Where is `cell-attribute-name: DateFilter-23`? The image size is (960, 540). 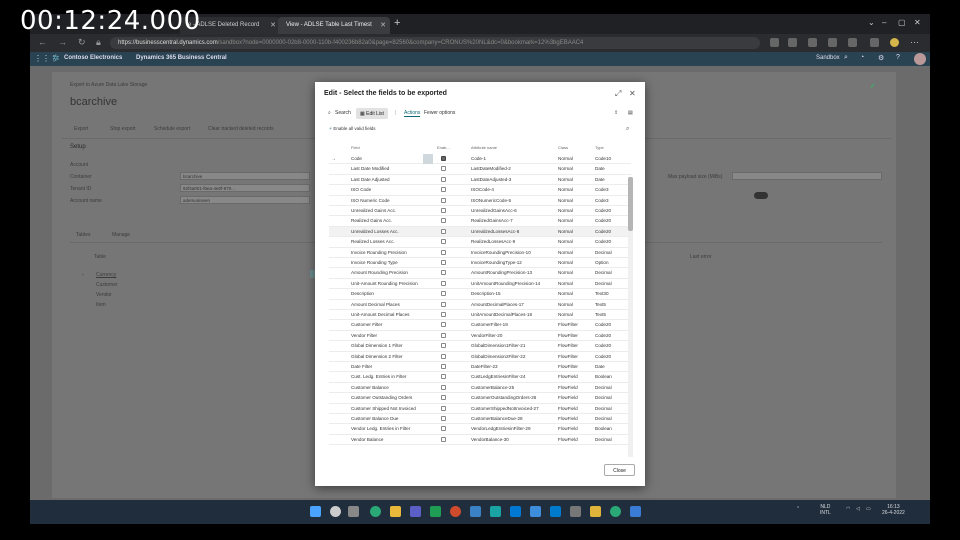 cell-attribute-name: DateFilter-23 is located at coordinates (513, 366).